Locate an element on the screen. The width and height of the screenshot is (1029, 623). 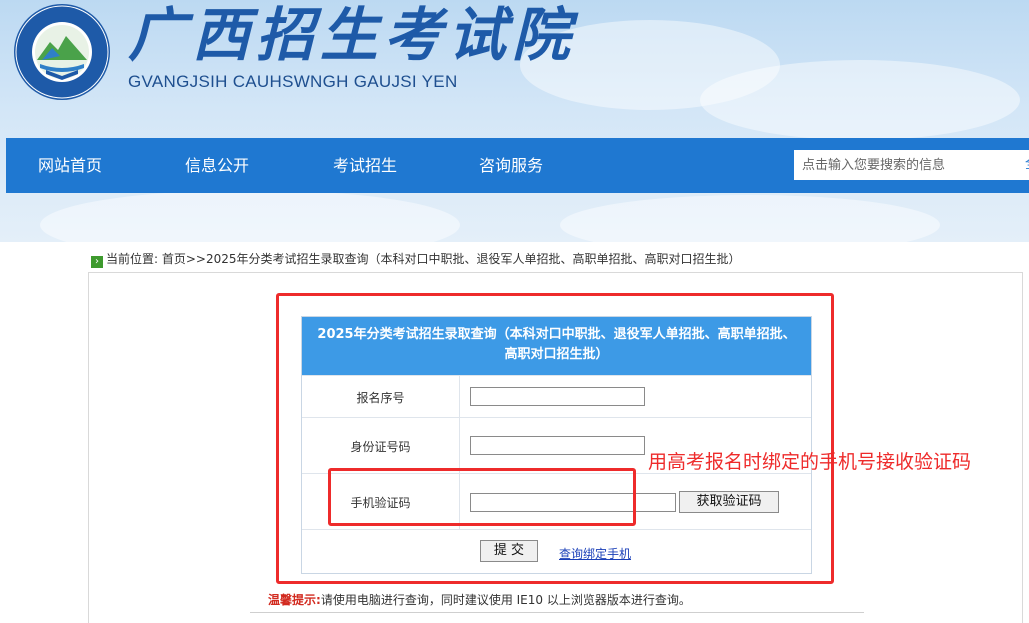
site-title: 广西招生考试院 is located at coordinates (352, 35).